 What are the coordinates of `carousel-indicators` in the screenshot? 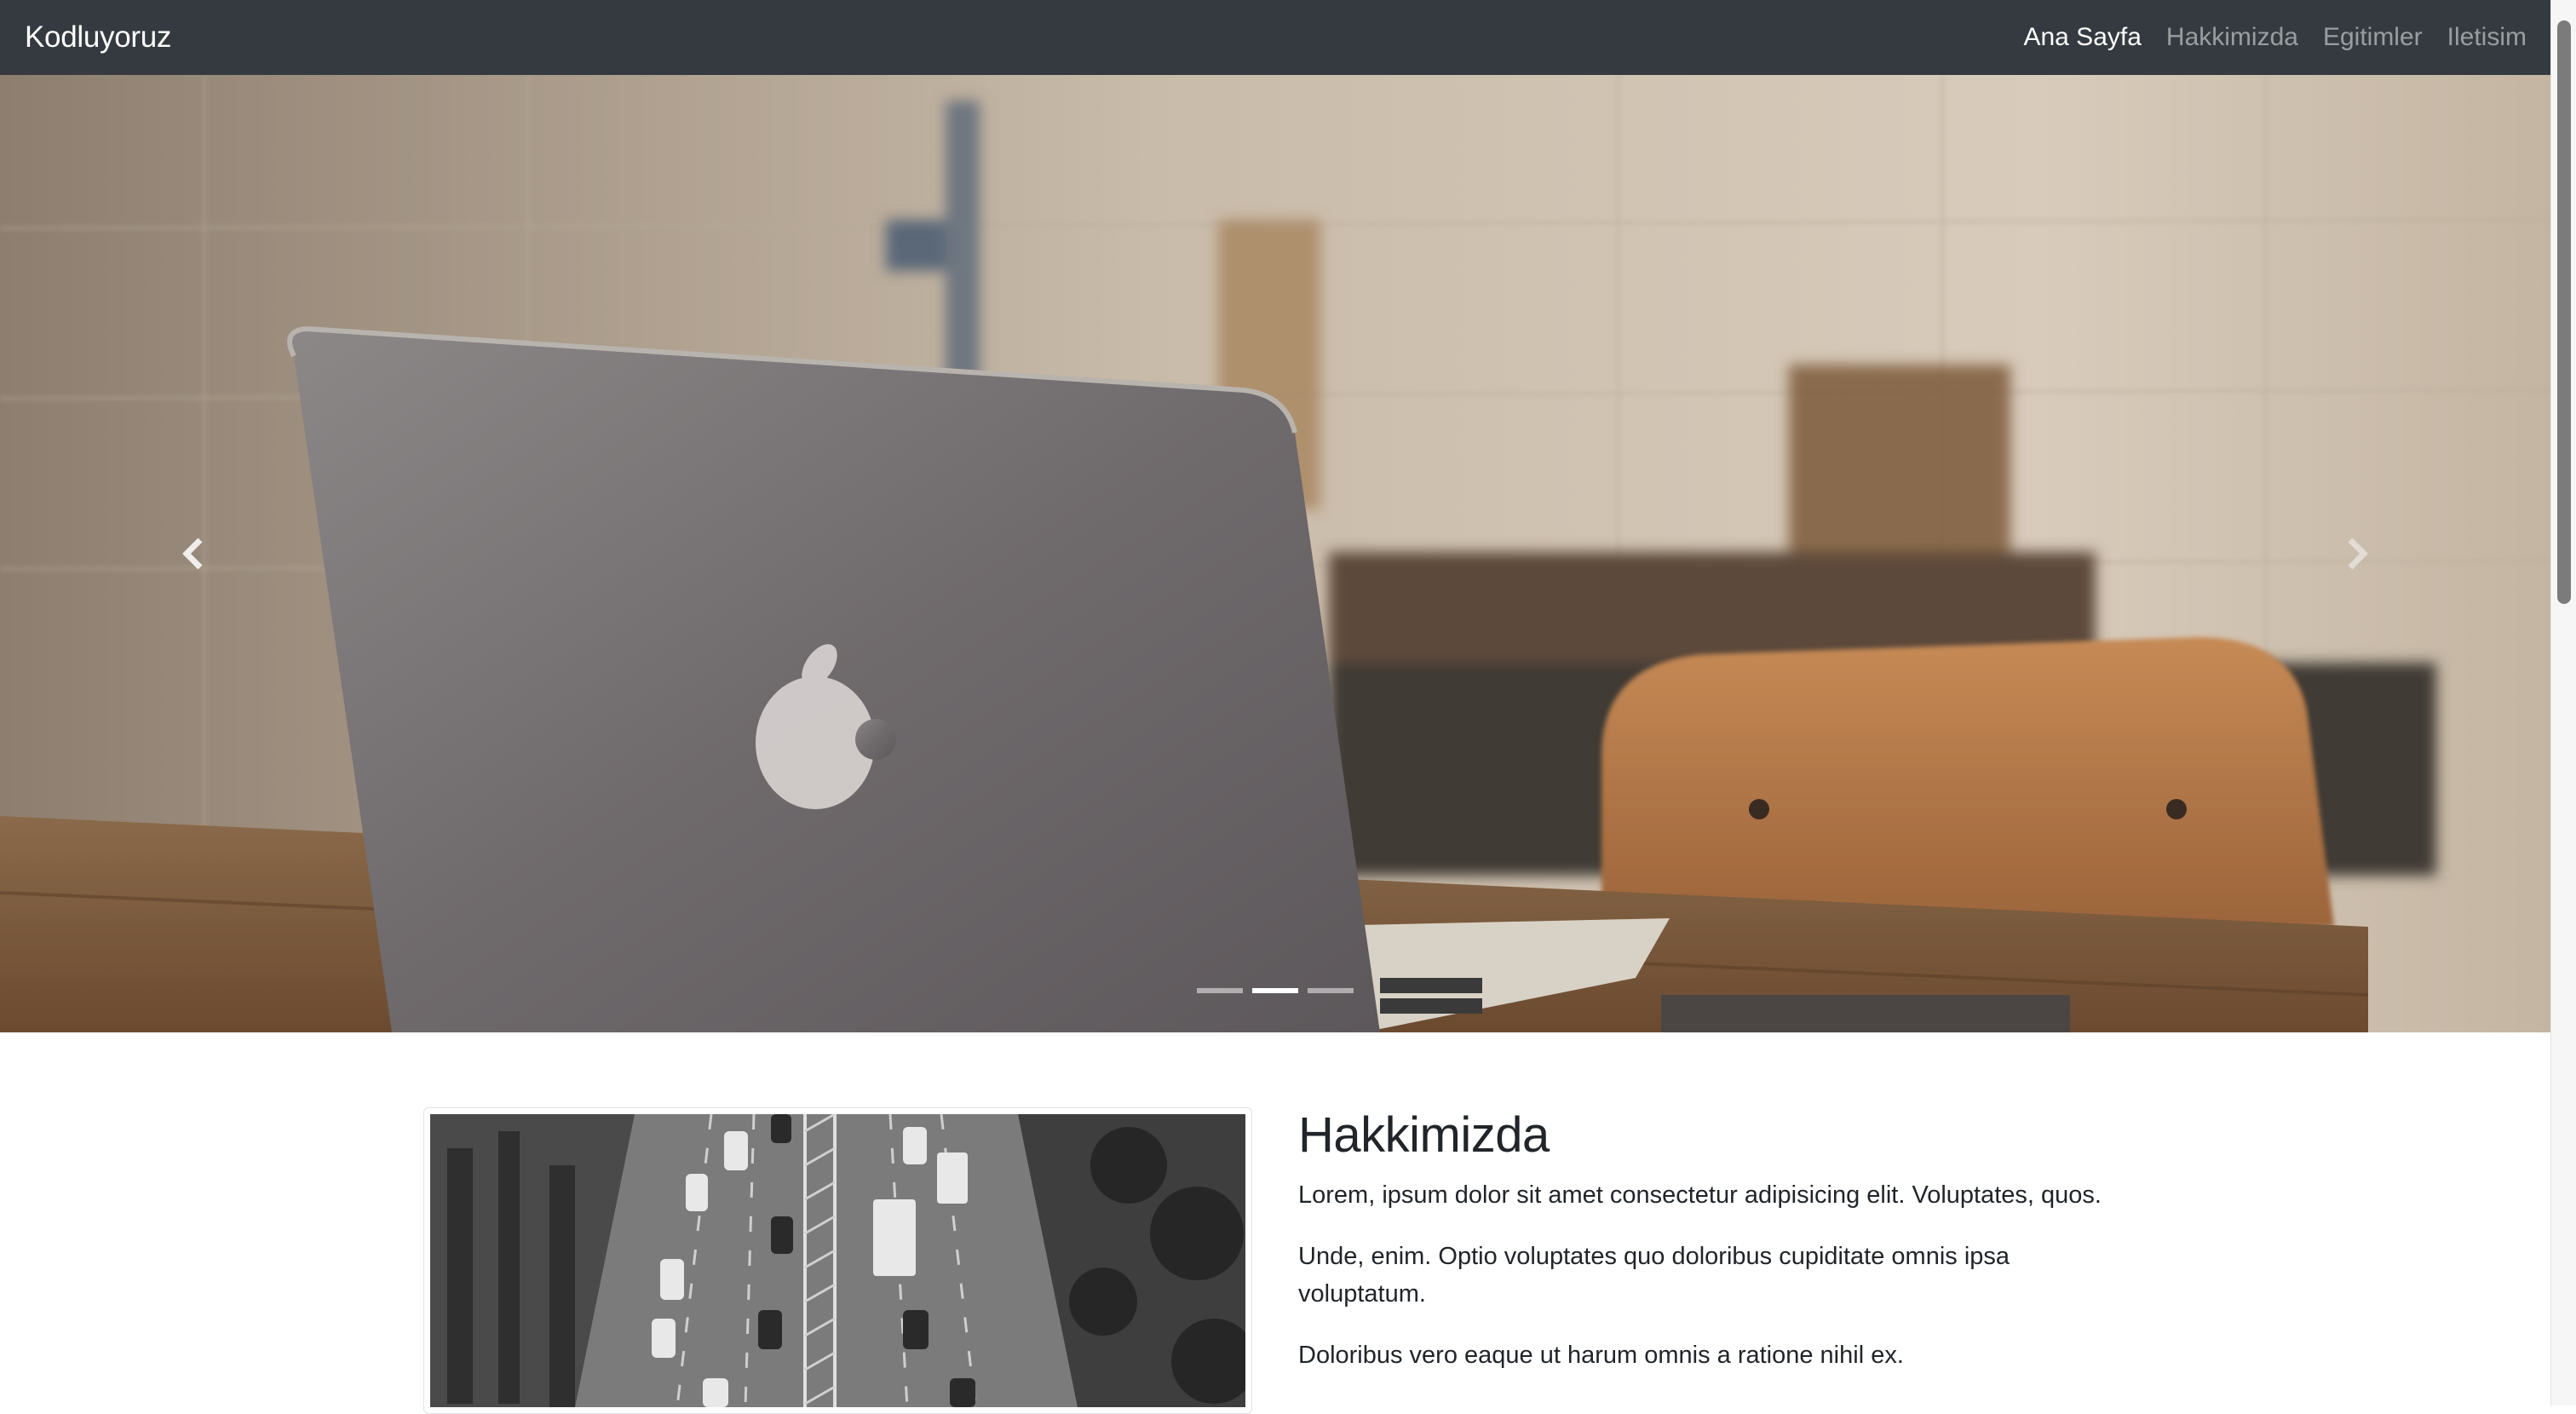 It's located at (1275, 990).